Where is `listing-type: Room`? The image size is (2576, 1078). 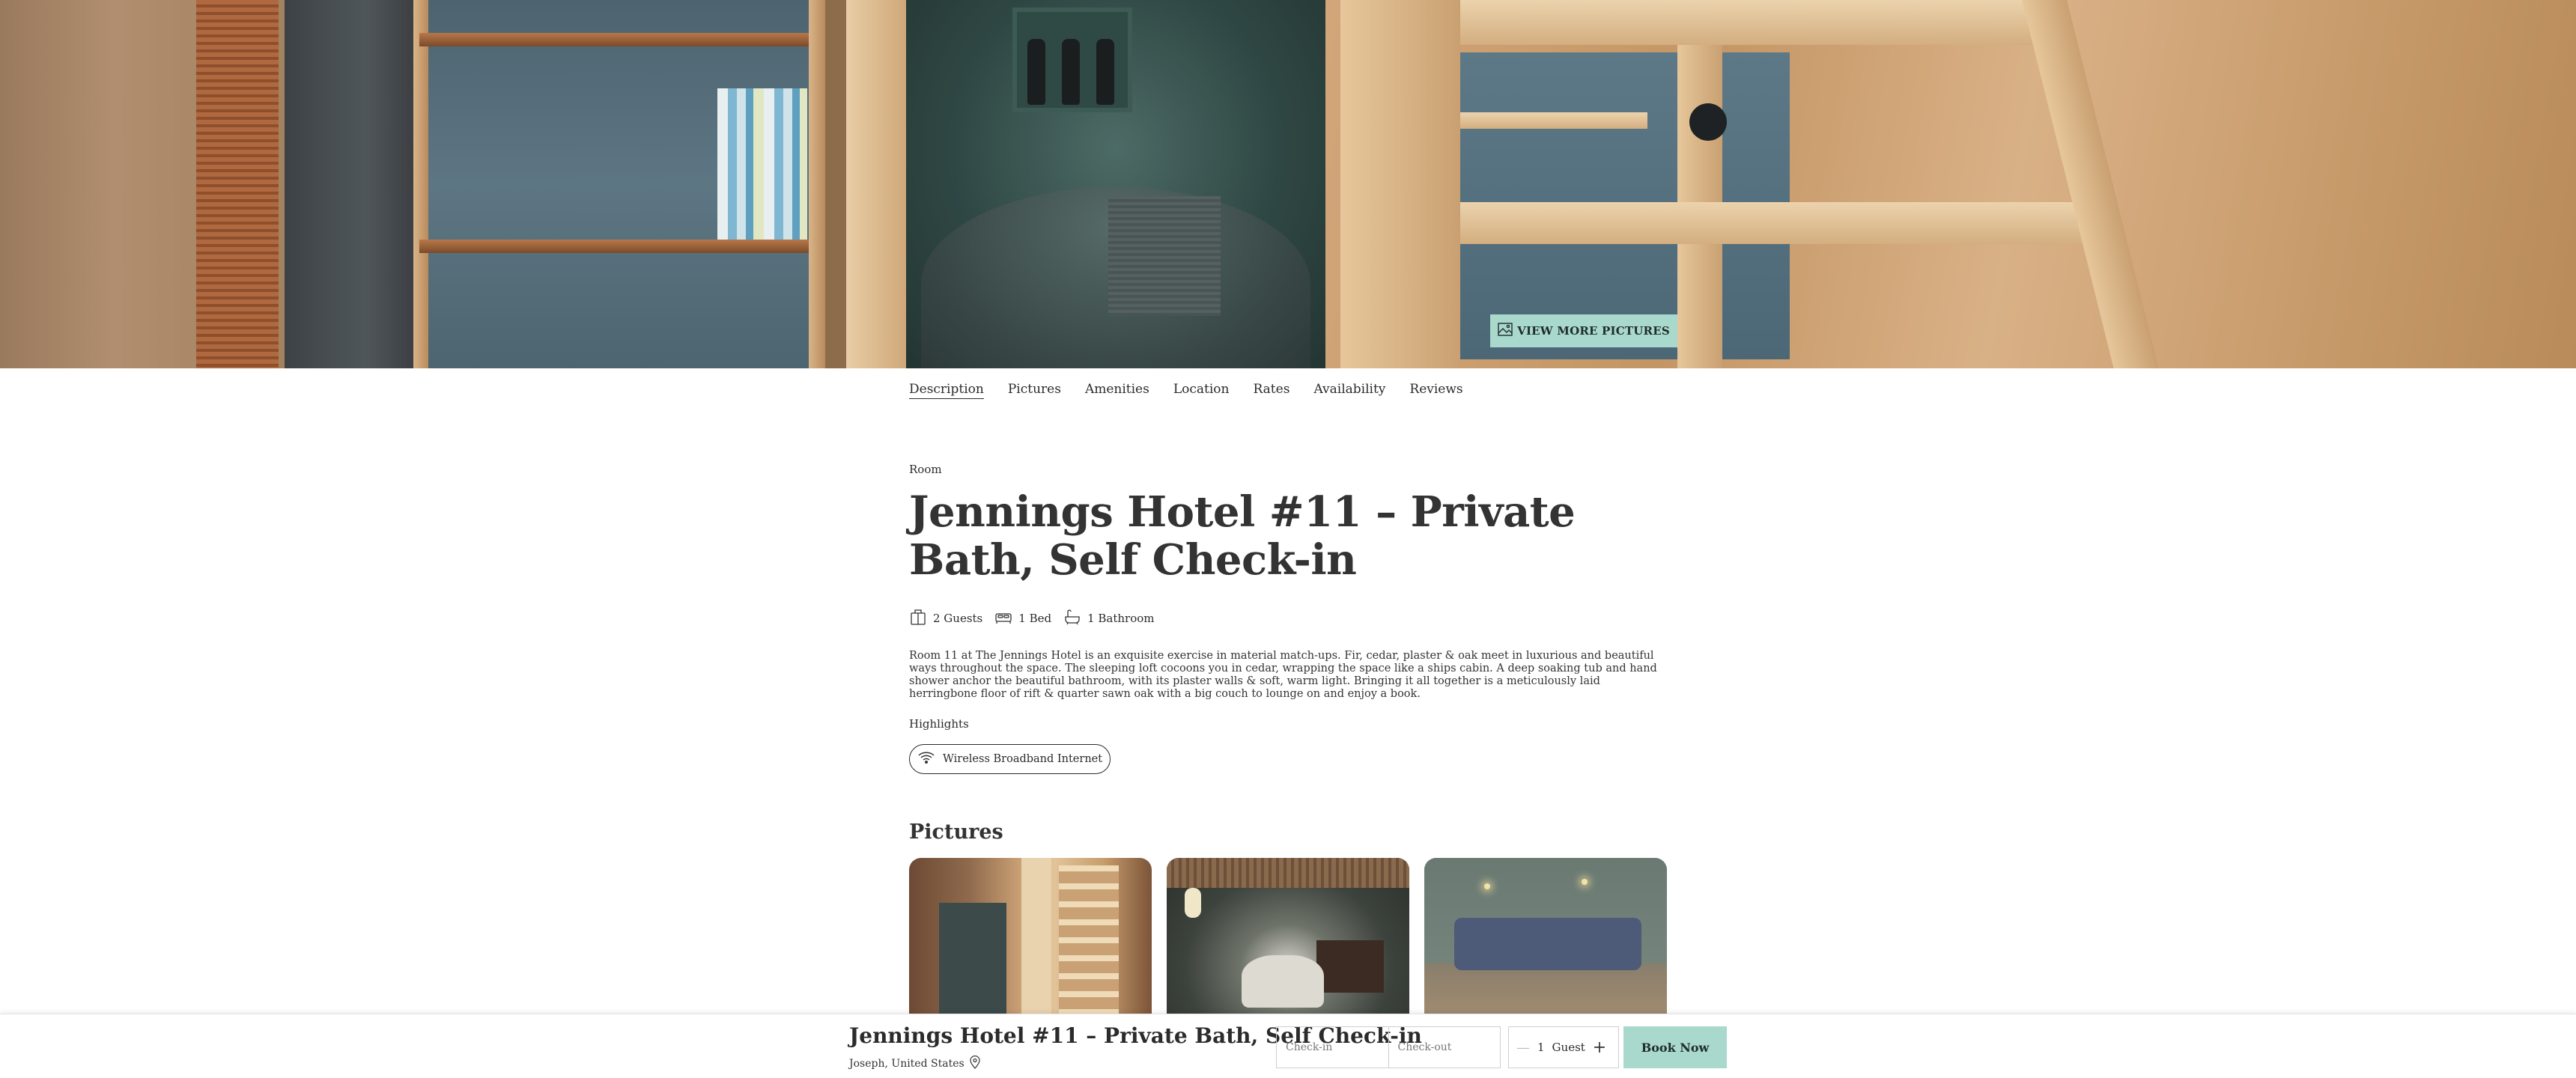
listing-type: Room is located at coordinates (925, 469).